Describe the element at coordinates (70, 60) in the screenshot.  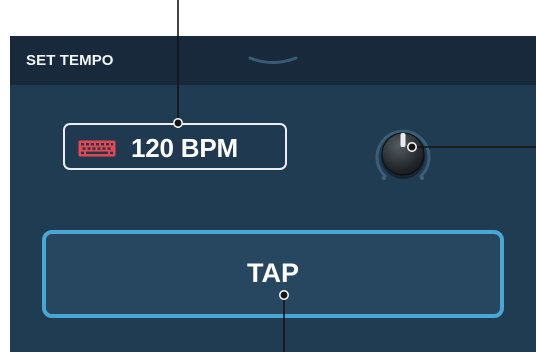
I see `panel-title: SET TEMPO` at that location.